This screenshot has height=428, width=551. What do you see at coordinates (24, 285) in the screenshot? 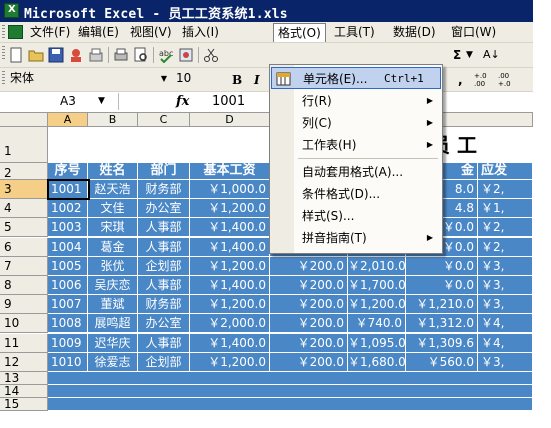
I see `row-header: 8` at bounding box center [24, 285].